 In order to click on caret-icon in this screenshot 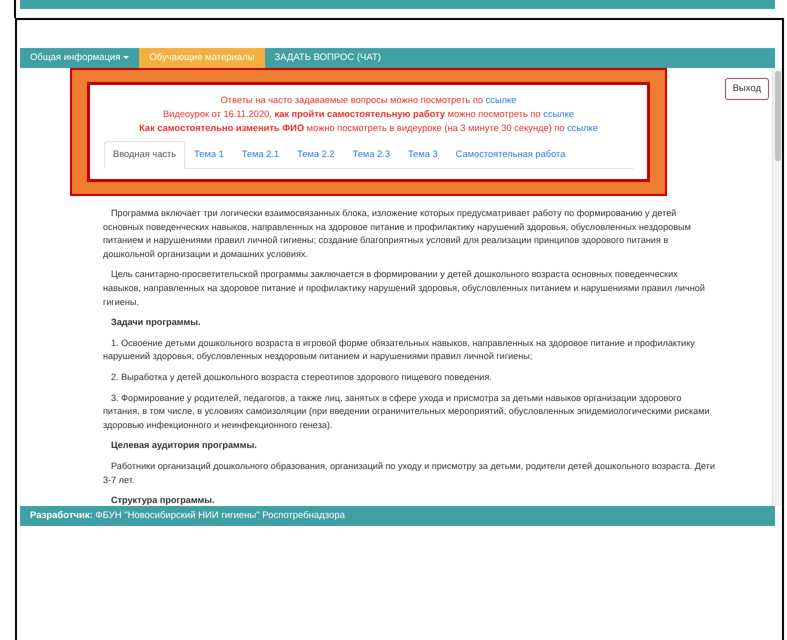, I will do `click(126, 57)`.